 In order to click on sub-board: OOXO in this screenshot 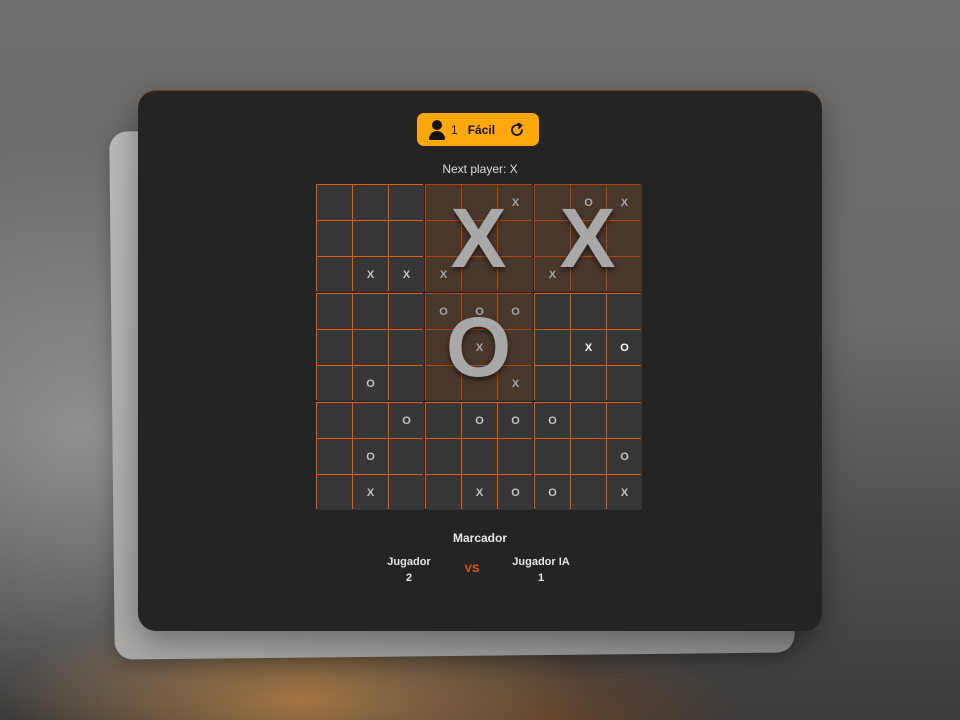, I will do `click(479, 456)`.